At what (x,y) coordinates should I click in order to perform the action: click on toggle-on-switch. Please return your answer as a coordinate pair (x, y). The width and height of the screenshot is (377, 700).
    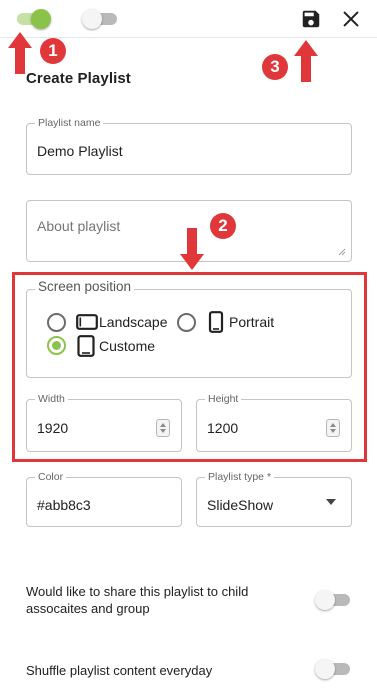
    Looking at the image, I should click on (35, 19).